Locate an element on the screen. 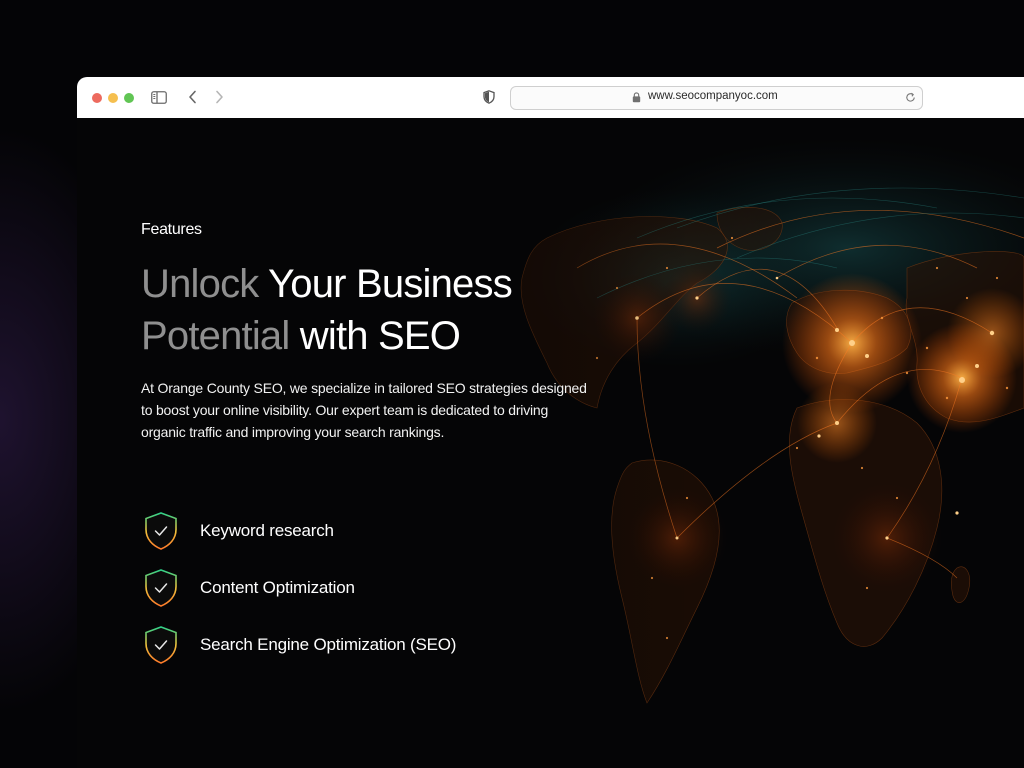 Image resolution: width=1024 pixels, height=768 pixels. close-window-button is located at coordinates (97, 98).